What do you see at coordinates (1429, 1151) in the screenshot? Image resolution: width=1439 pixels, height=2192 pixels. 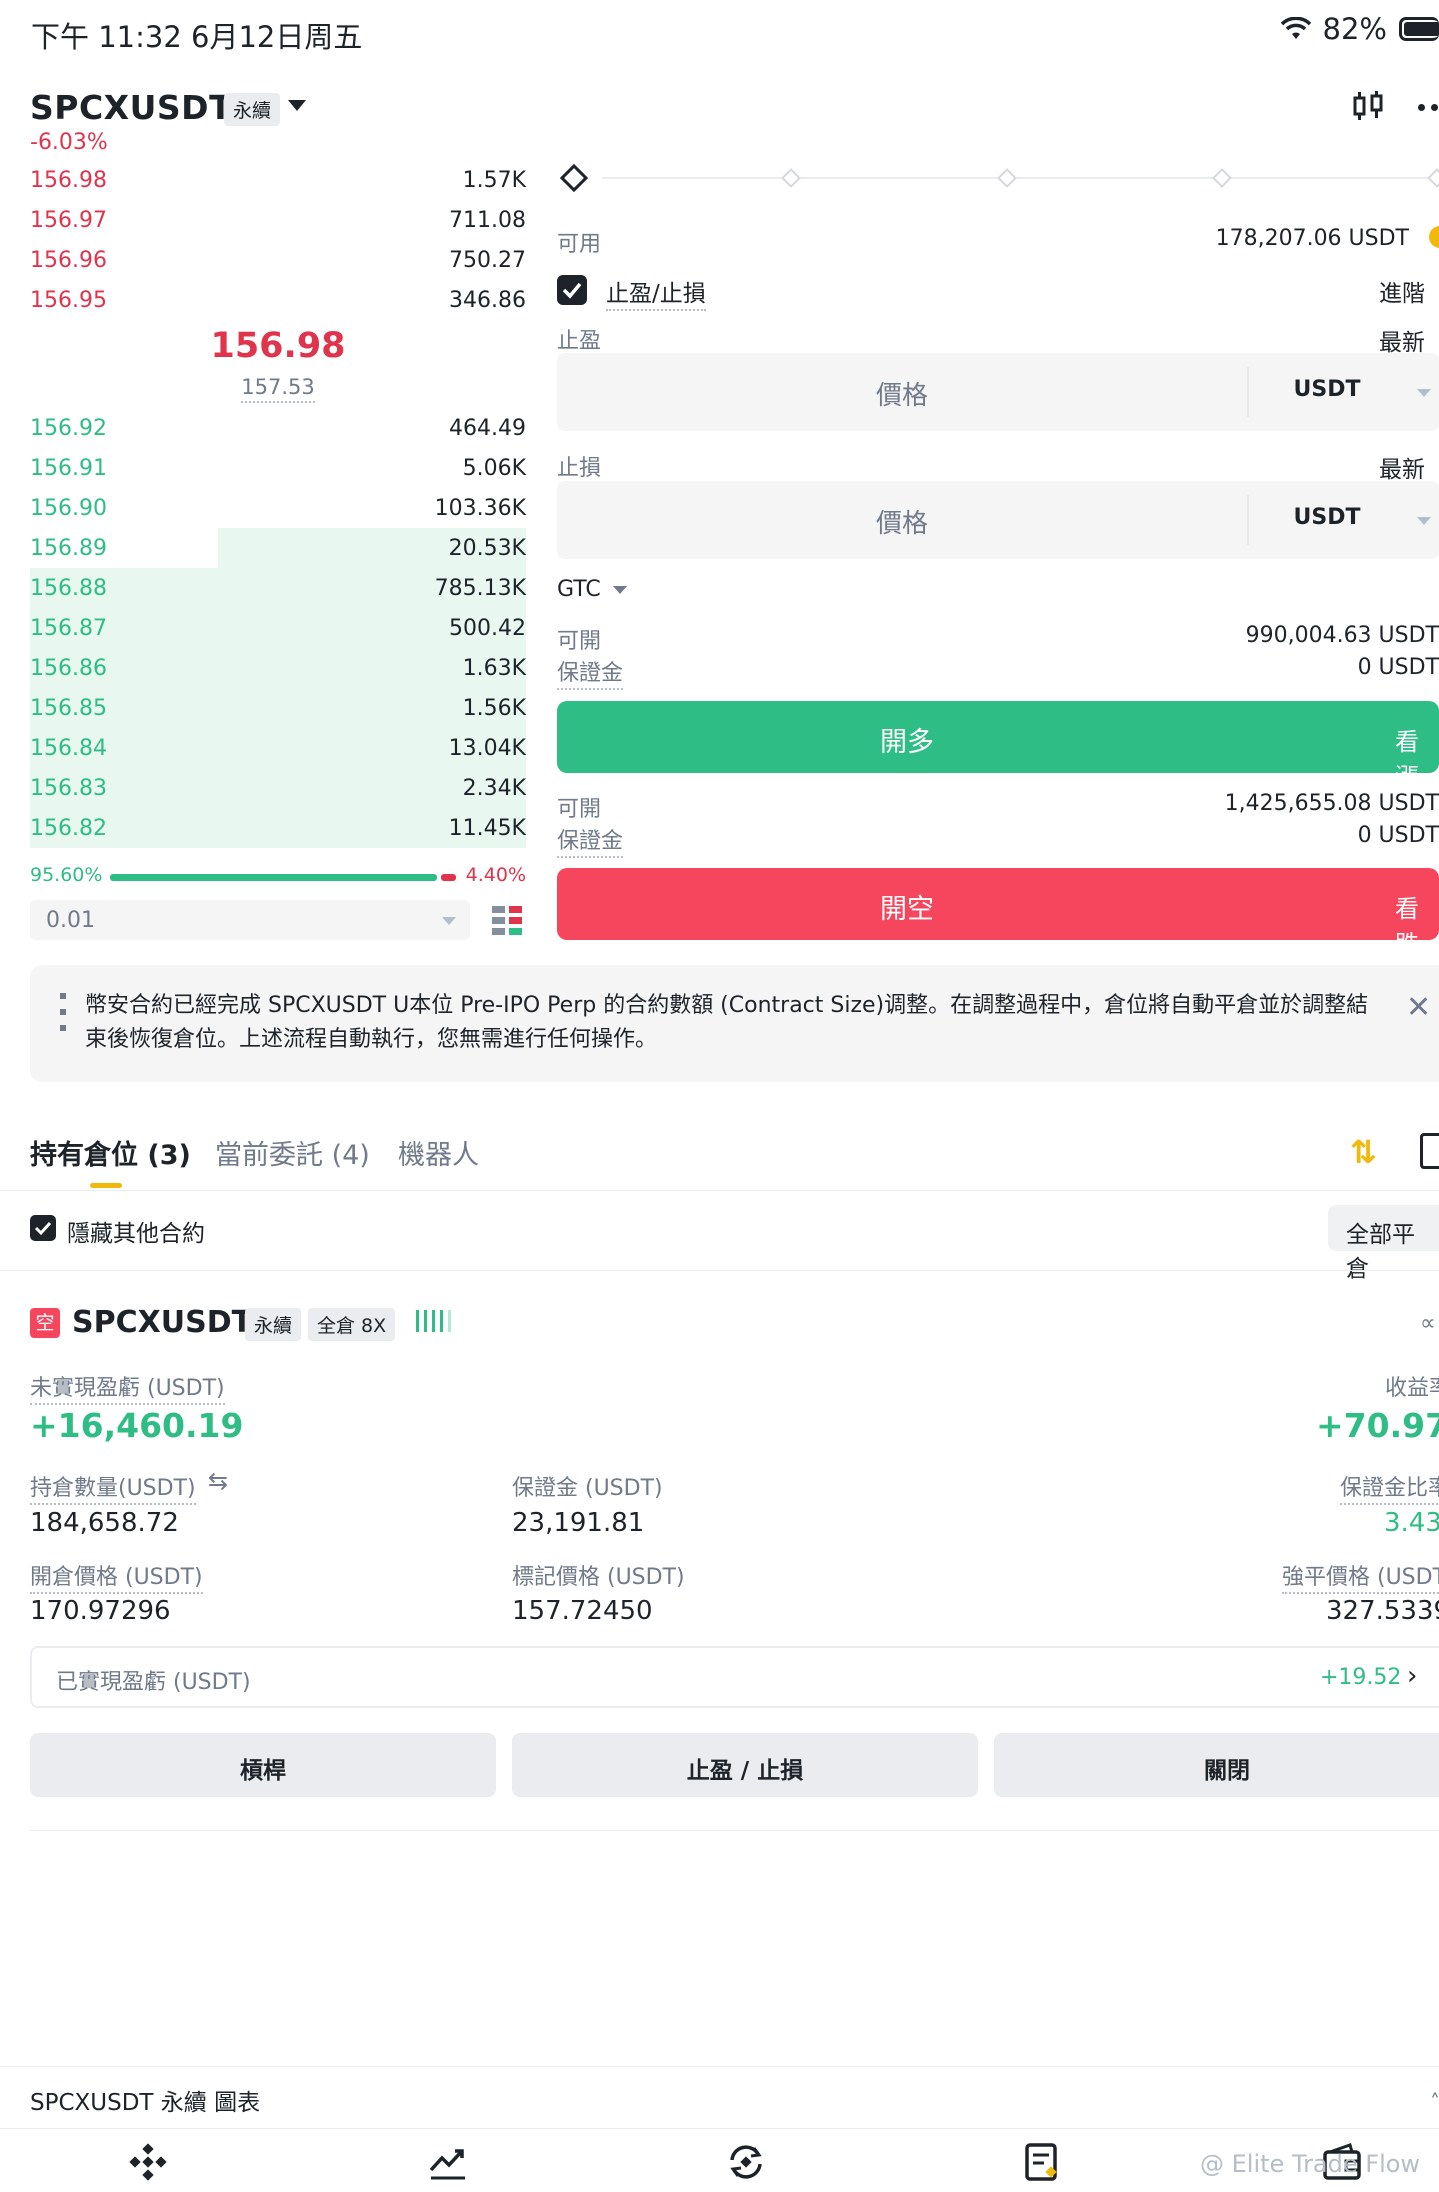 I see `history-icon` at bounding box center [1429, 1151].